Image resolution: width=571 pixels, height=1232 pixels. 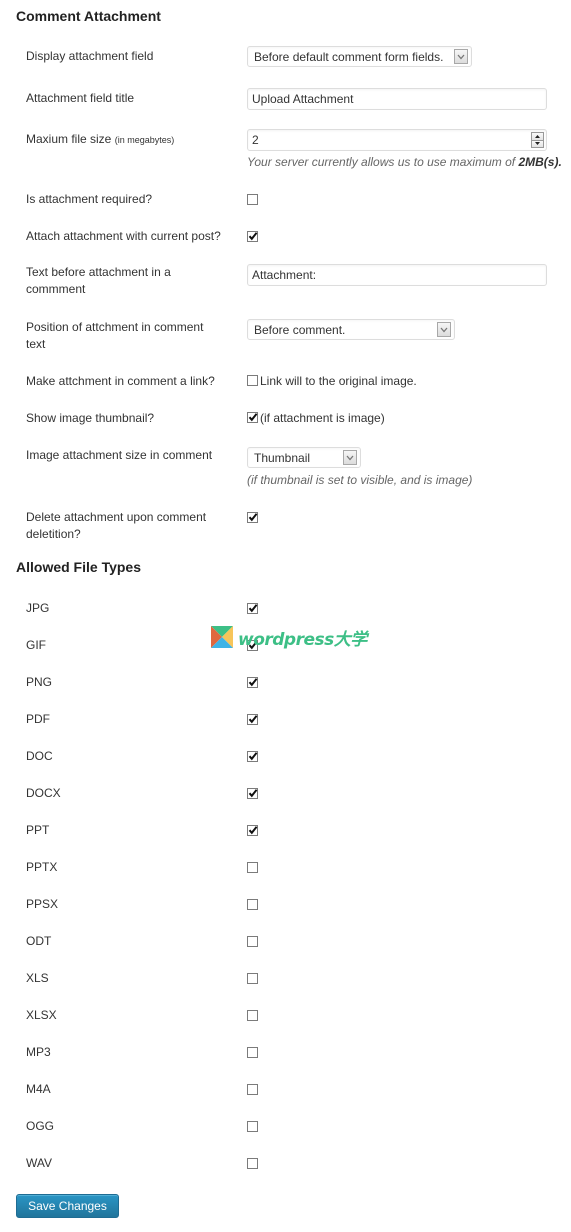 I want to click on show-thumb-option-label: (if attachment is image), so click(x=322, y=417).